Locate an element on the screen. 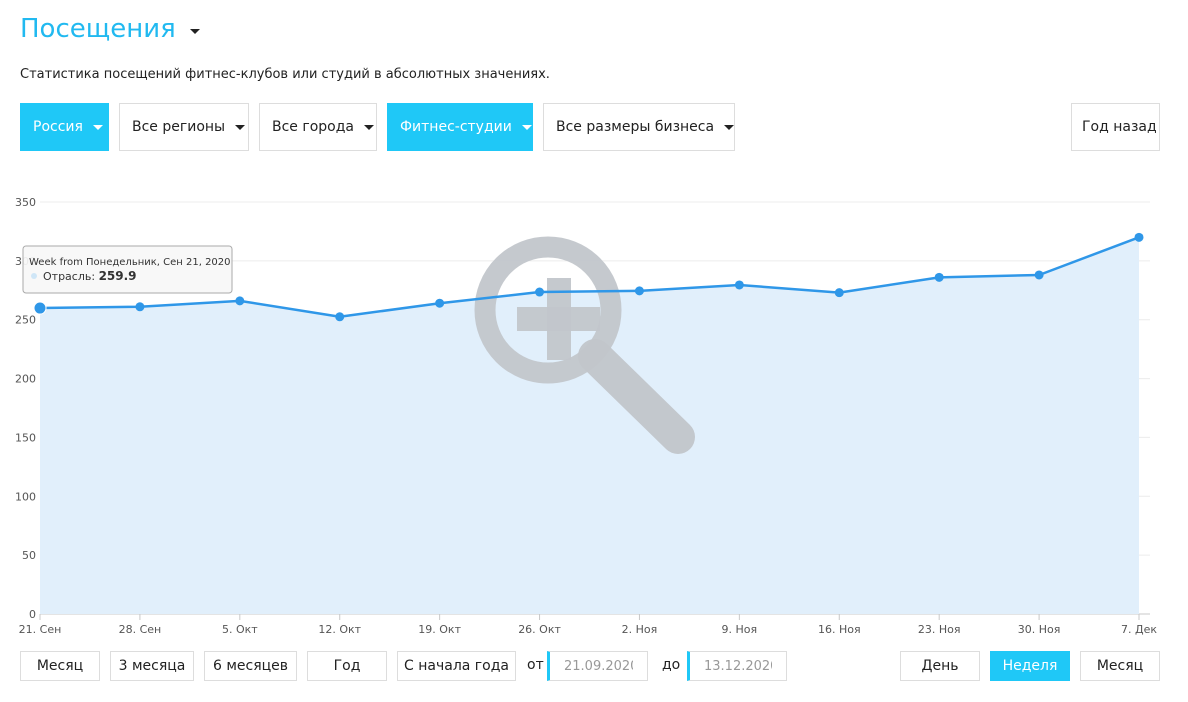 The height and width of the screenshot is (702, 1188). x-tick-label: 30. Ноя is located at coordinates (1039, 629).